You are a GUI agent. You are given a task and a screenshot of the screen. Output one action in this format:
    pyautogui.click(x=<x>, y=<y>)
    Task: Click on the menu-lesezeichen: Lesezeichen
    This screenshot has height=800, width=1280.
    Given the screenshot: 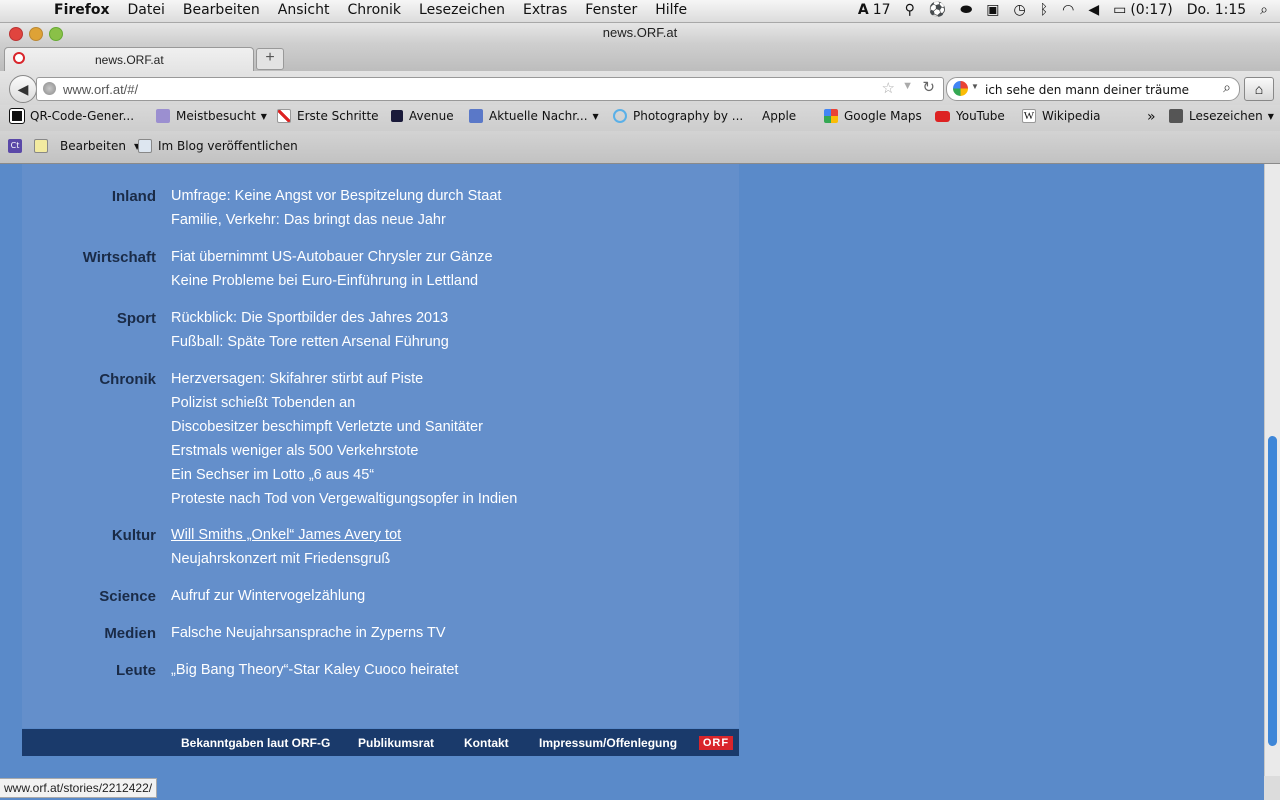 What is the action you would take?
    pyautogui.click(x=462, y=10)
    